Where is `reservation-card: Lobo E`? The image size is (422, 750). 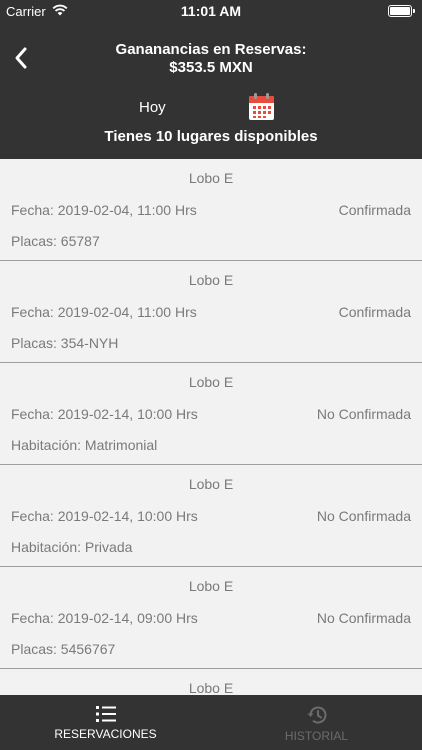
reservation-card: Lobo E is located at coordinates (211, 682).